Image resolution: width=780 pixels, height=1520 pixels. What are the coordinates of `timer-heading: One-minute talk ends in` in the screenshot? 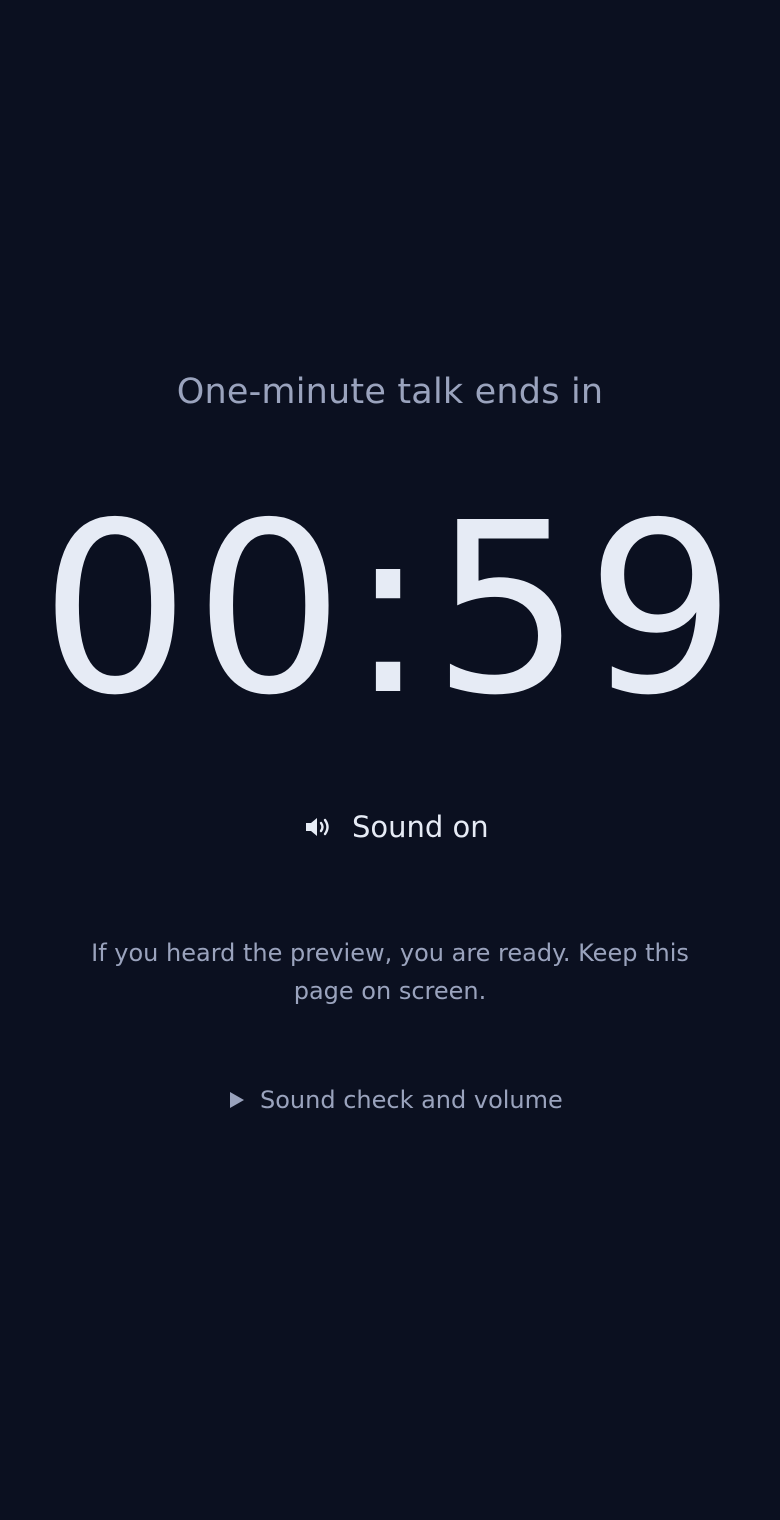 It's located at (390, 392).